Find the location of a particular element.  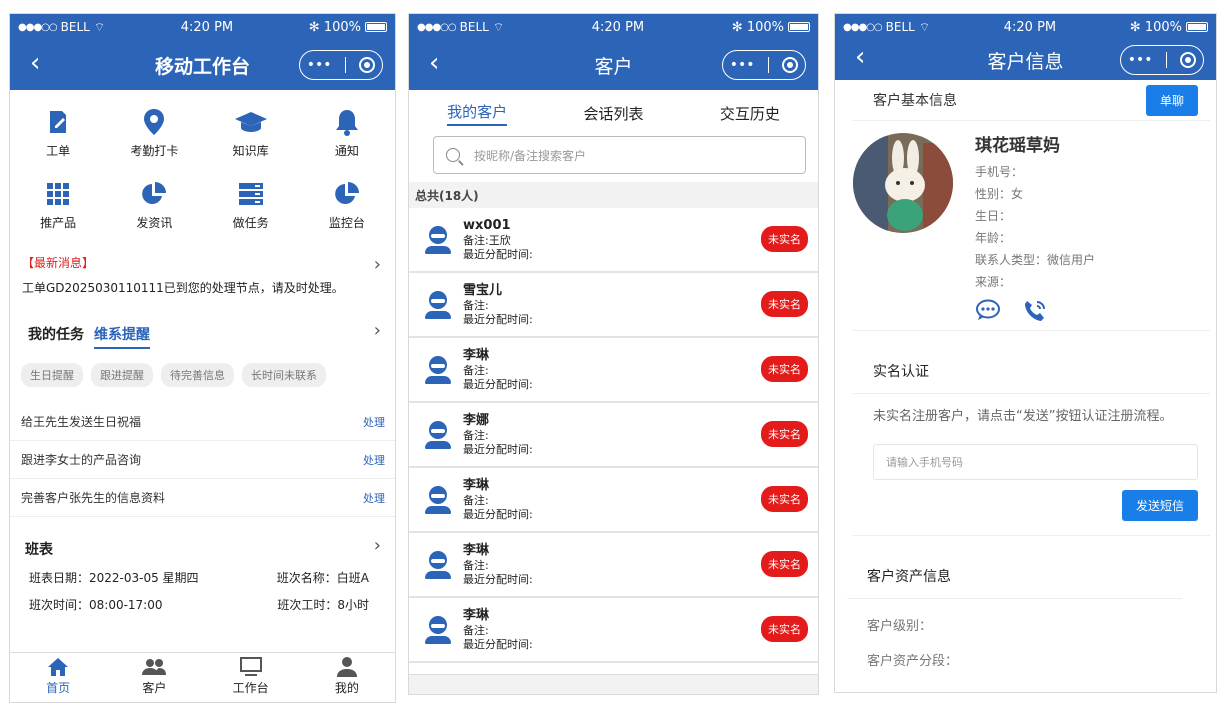

tab-my-tasks: 我的任务 is located at coordinates (56, 336).